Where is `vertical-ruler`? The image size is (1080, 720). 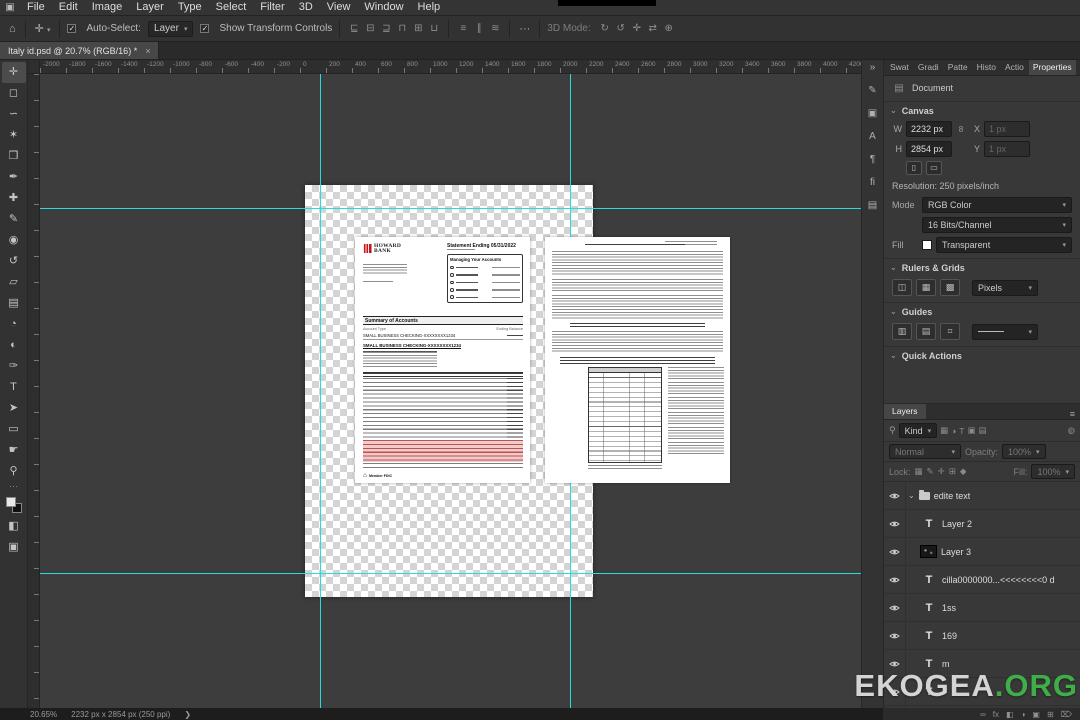 vertical-ruler is located at coordinates (34, 391).